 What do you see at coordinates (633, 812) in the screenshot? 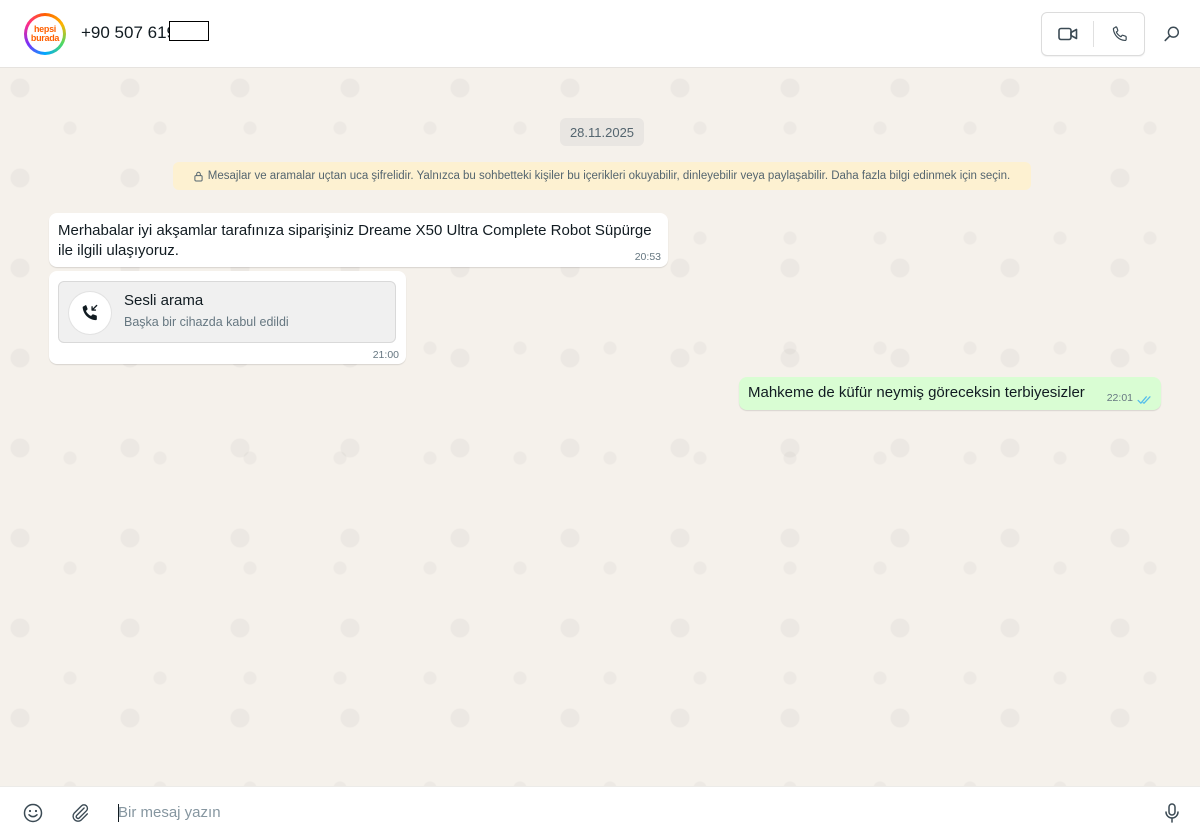
I see `message-input` at bounding box center [633, 812].